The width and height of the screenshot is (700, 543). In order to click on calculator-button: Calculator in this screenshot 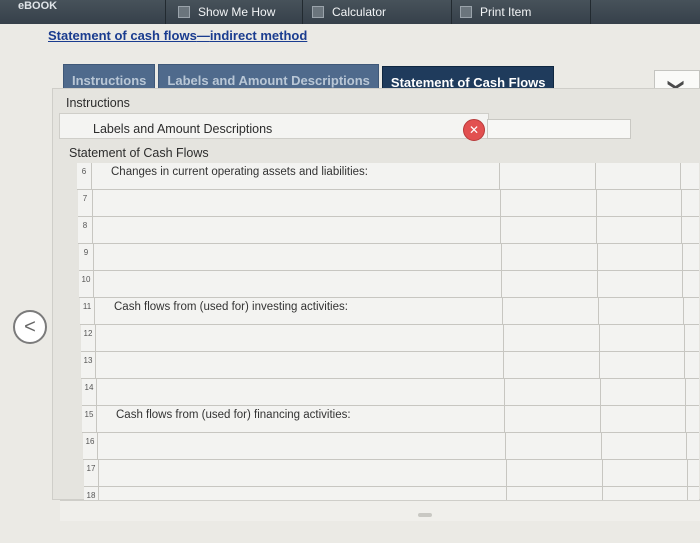, I will do `click(349, 12)`.